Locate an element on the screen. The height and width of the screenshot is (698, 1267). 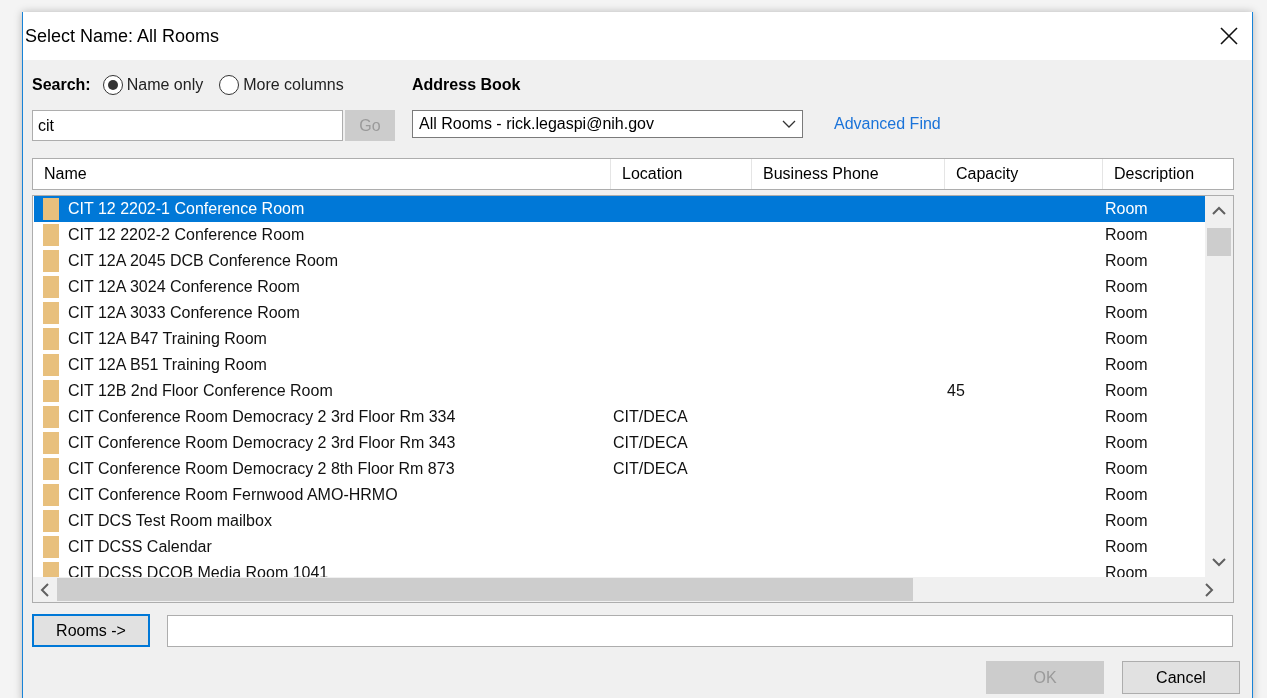
address-book-label: Address Book is located at coordinates (467, 85).